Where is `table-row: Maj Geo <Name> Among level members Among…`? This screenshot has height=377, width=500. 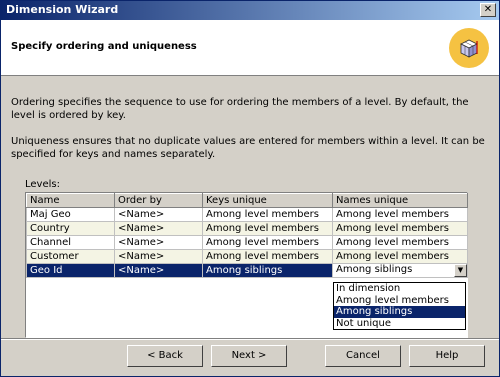
table-row: Maj Geo <Name> Among level members Among… is located at coordinates (247, 214).